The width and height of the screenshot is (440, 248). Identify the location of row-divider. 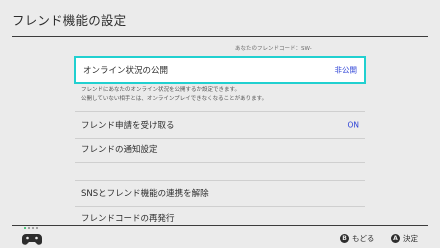
(220, 162).